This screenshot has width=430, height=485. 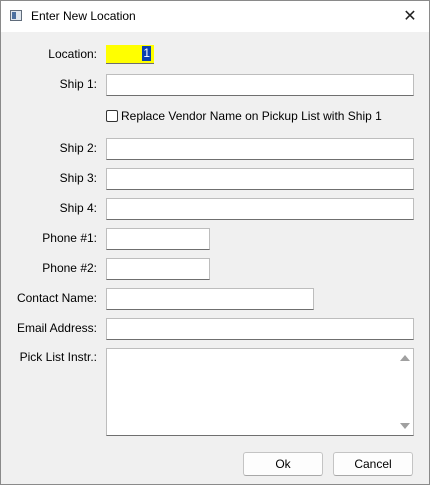 I want to click on contact-name-field, so click(x=210, y=299).